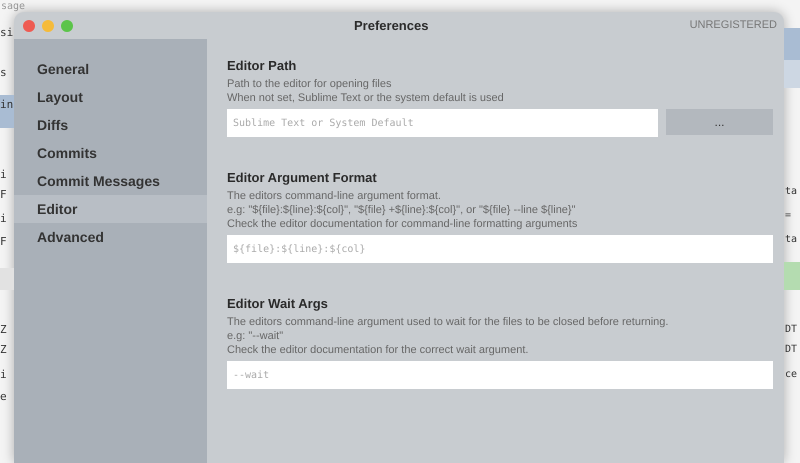 This screenshot has width=800, height=463. Describe the element at coordinates (402, 210) in the screenshot. I see `description-text: e.g: "${file}:${line}:${col}", "${file} +${line}:${col}", or "${file} --line ${line}"` at that location.